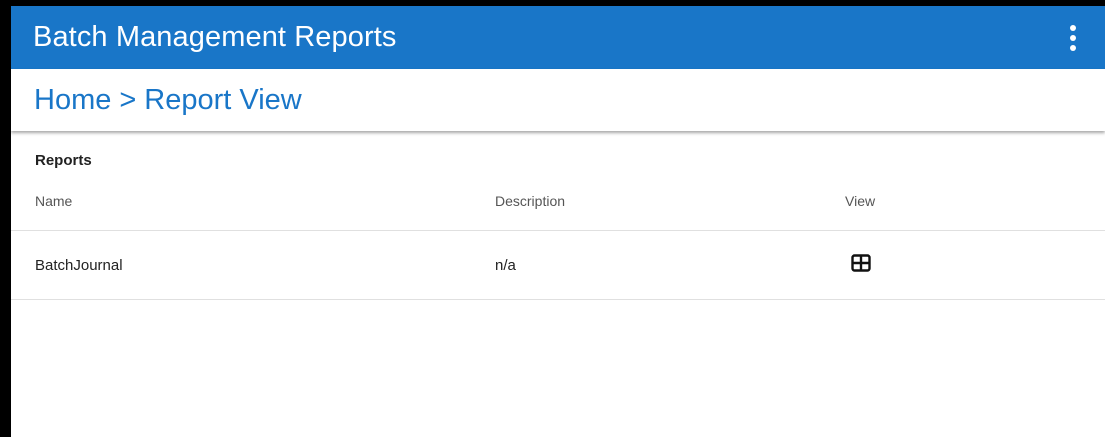 The height and width of the screenshot is (437, 1105). What do you see at coordinates (975, 201) in the screenshot?
I see `column-header-view: View` at bounding box center [975, 201].